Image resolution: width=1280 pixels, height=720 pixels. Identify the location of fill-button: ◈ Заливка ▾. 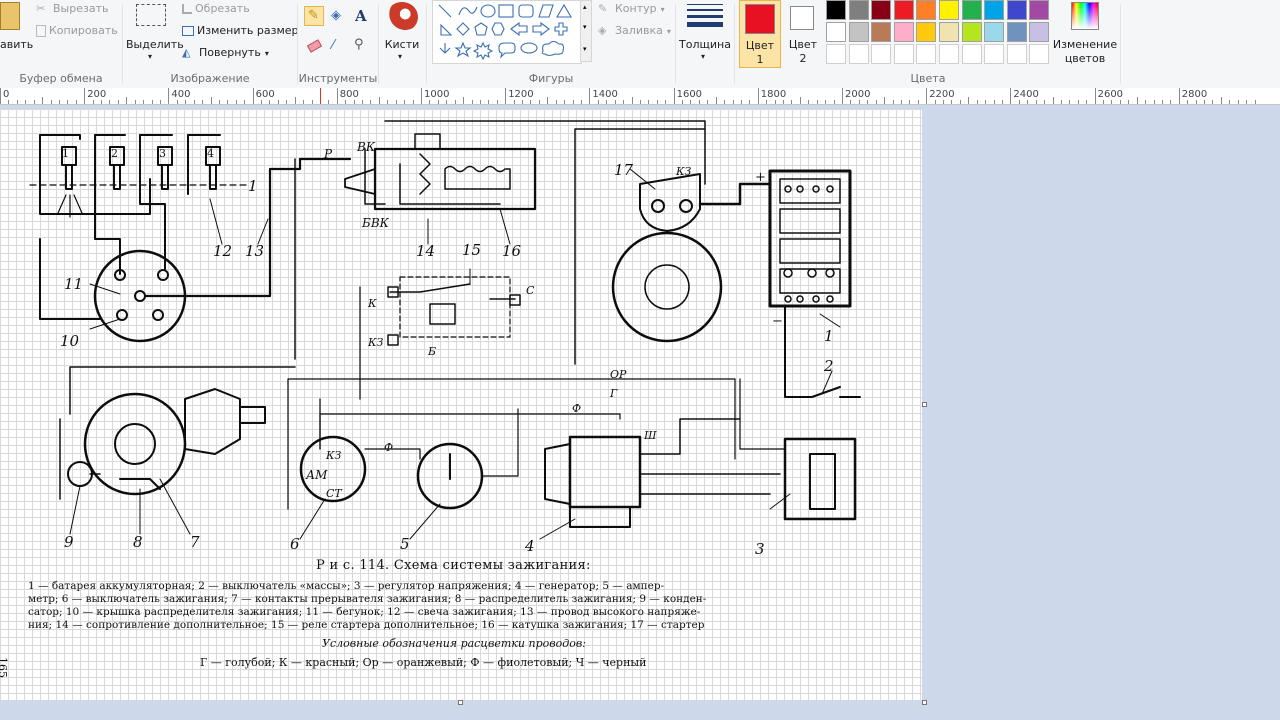
(634, 31).